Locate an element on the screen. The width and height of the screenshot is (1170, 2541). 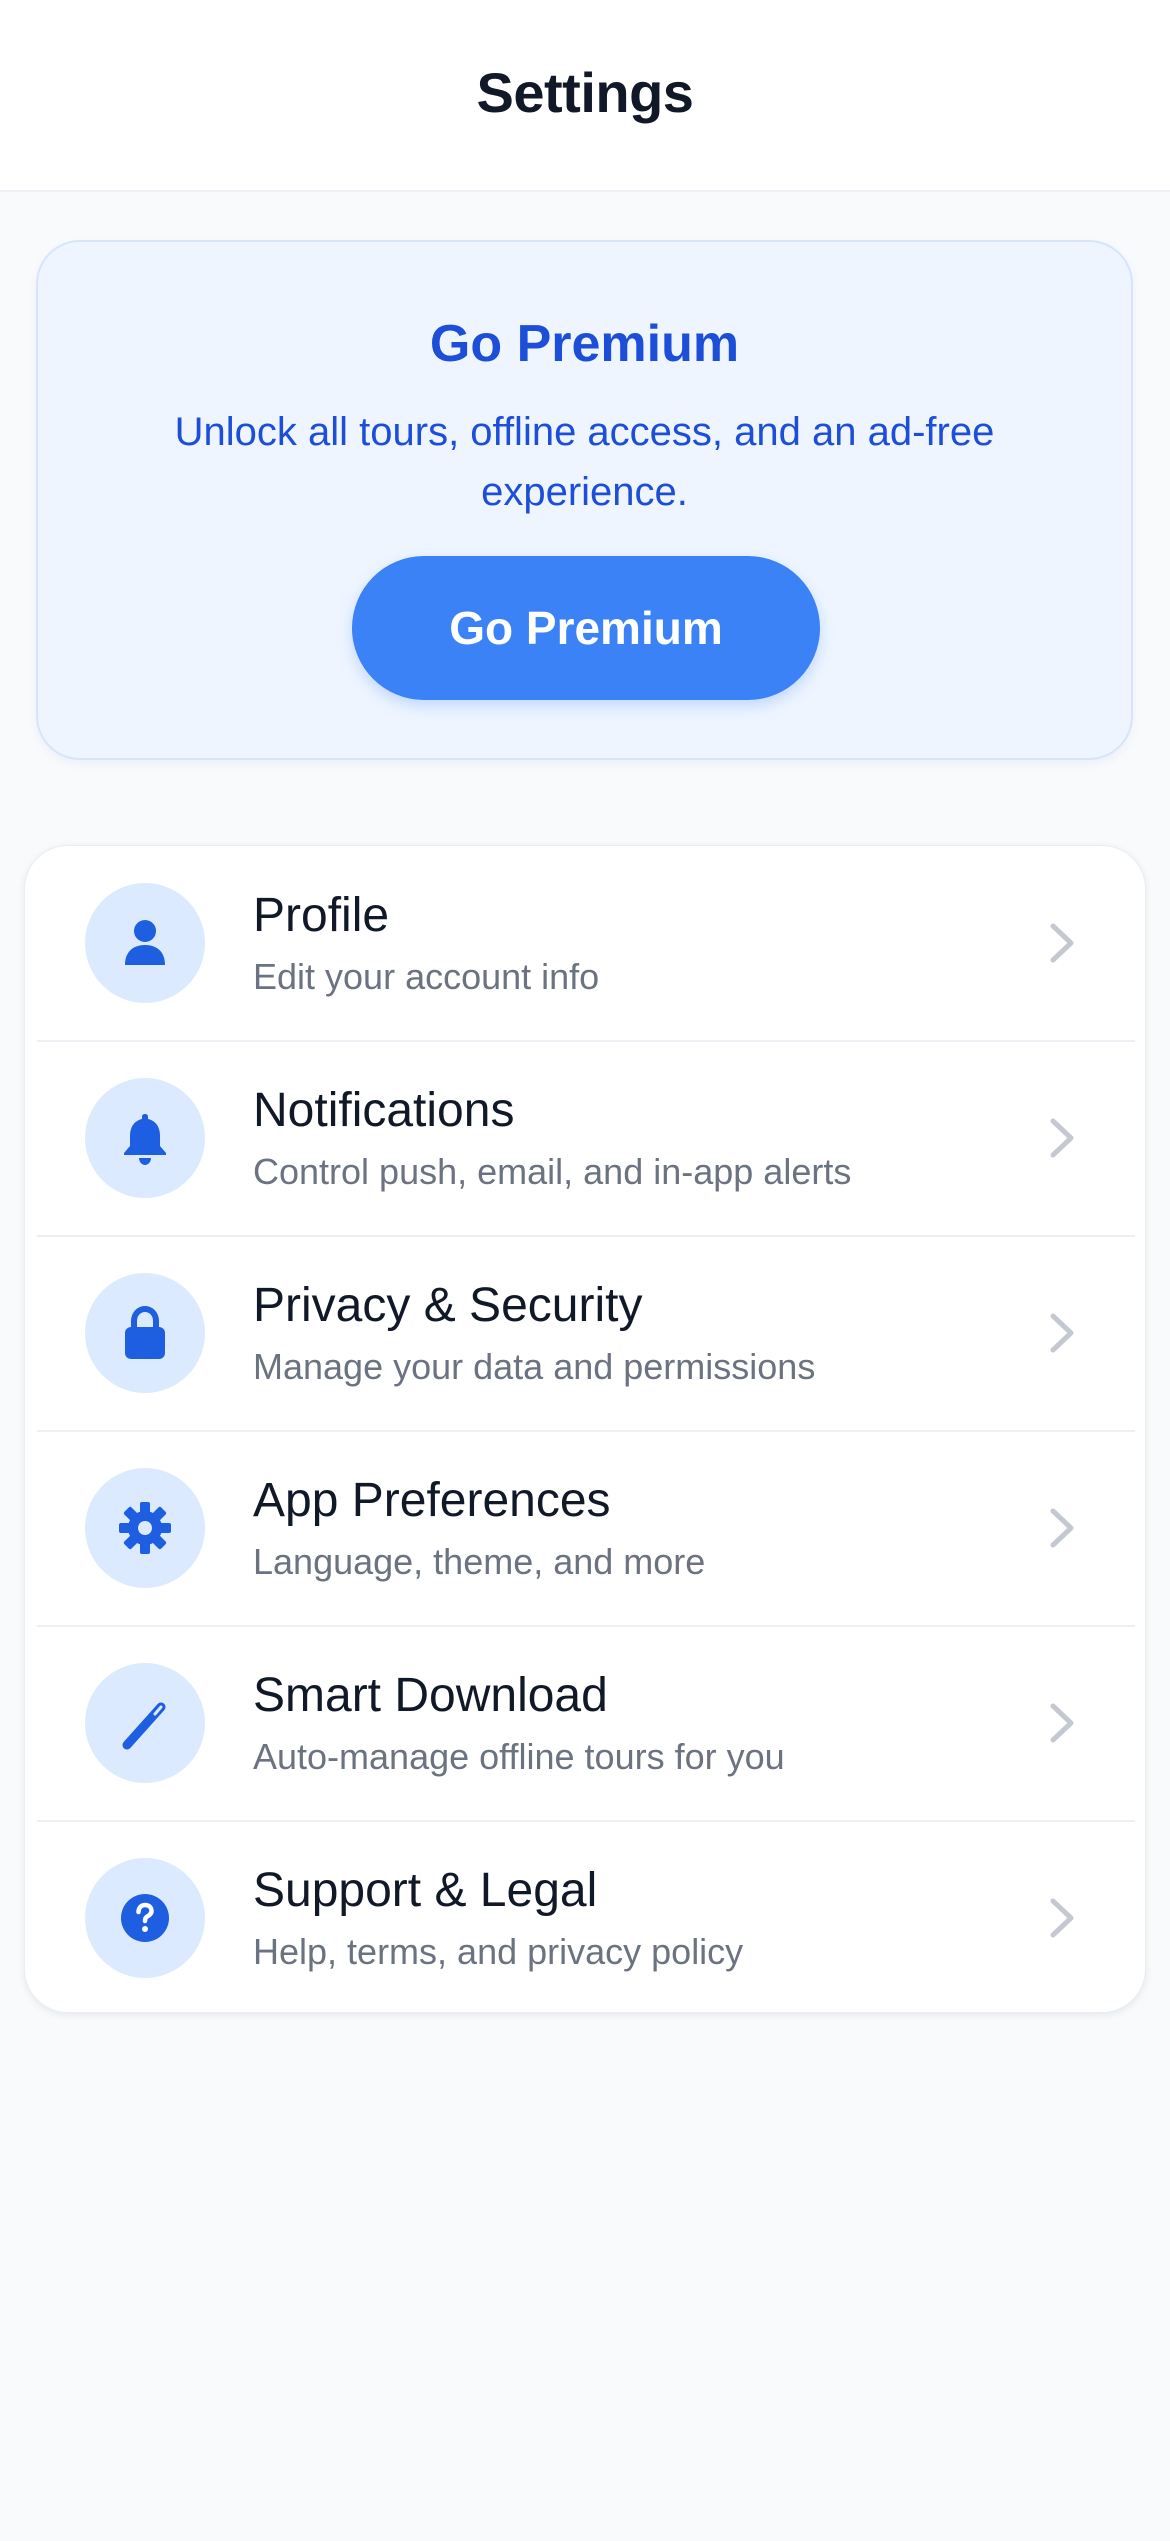
preferences-icon-badge is located at coordinates (145, 1528).